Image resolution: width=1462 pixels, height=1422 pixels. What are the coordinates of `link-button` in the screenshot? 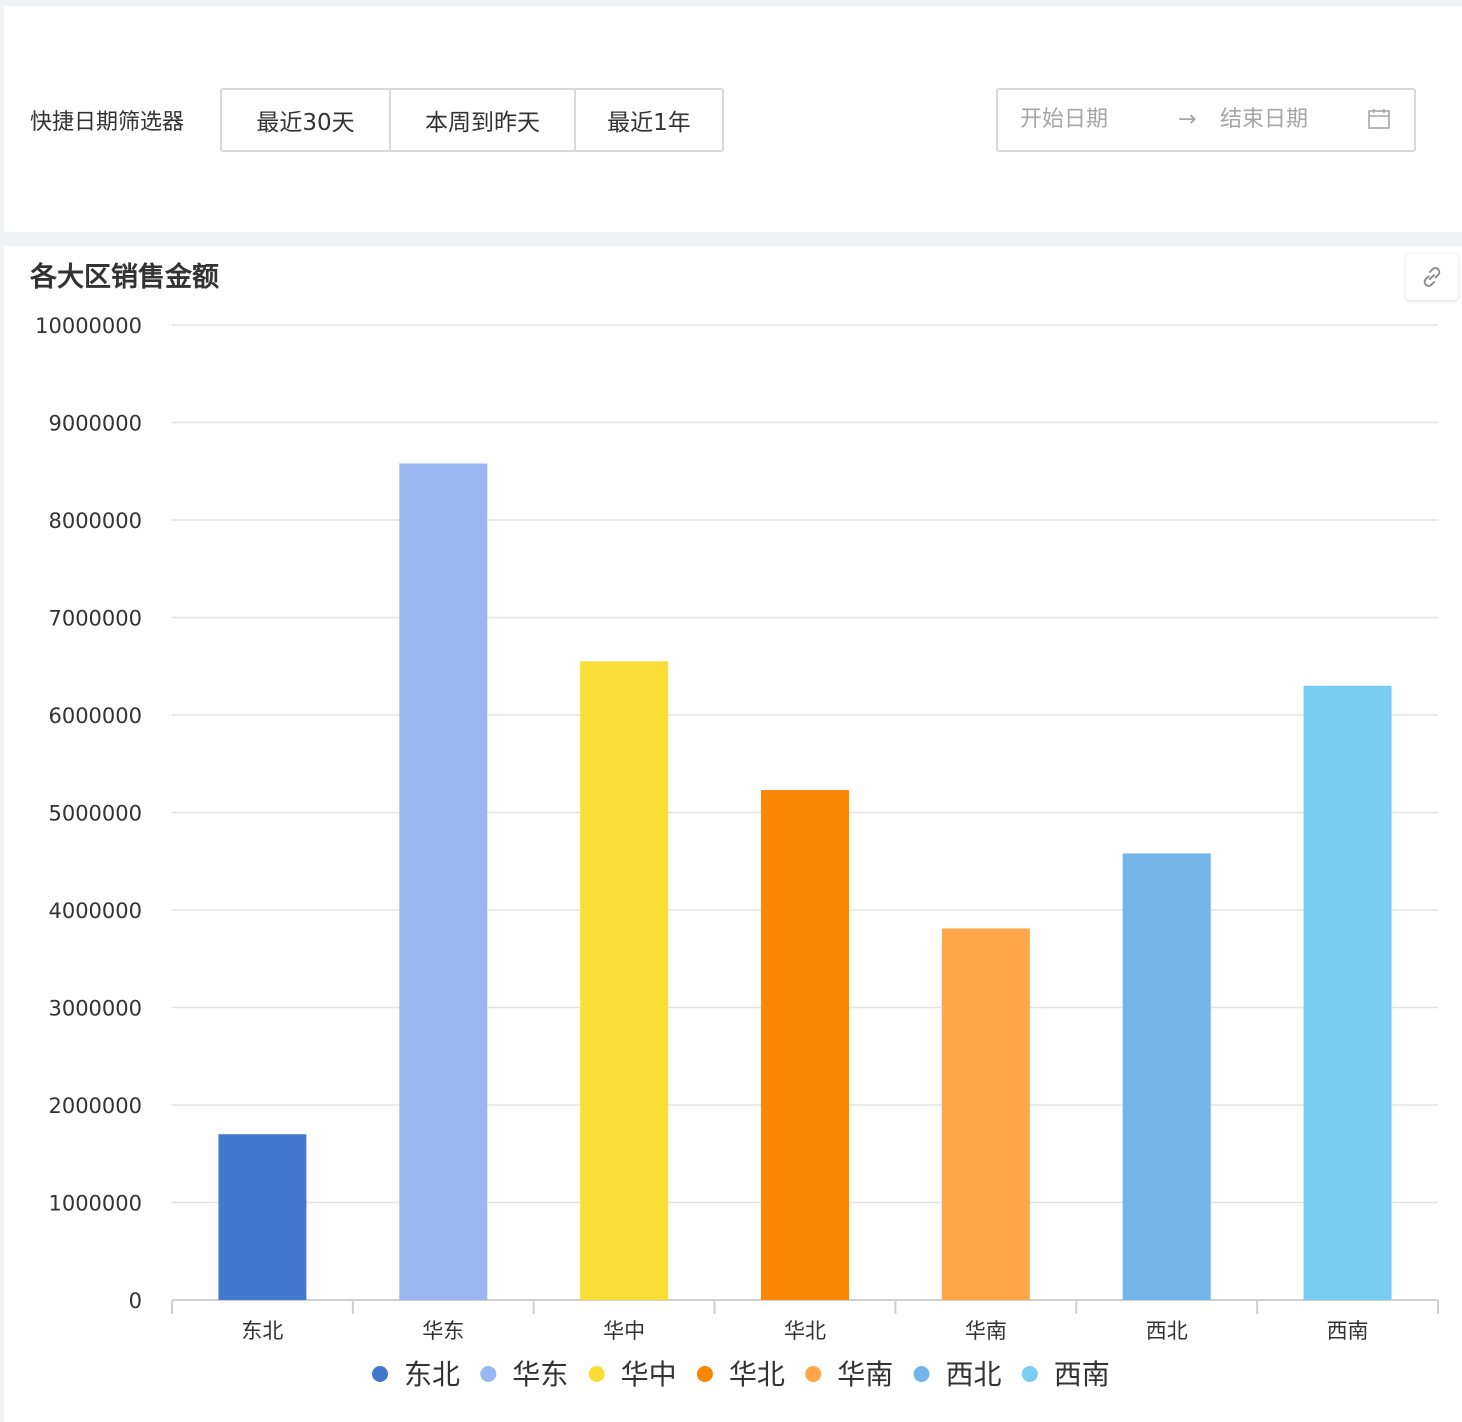 It's located at (1432, 277).